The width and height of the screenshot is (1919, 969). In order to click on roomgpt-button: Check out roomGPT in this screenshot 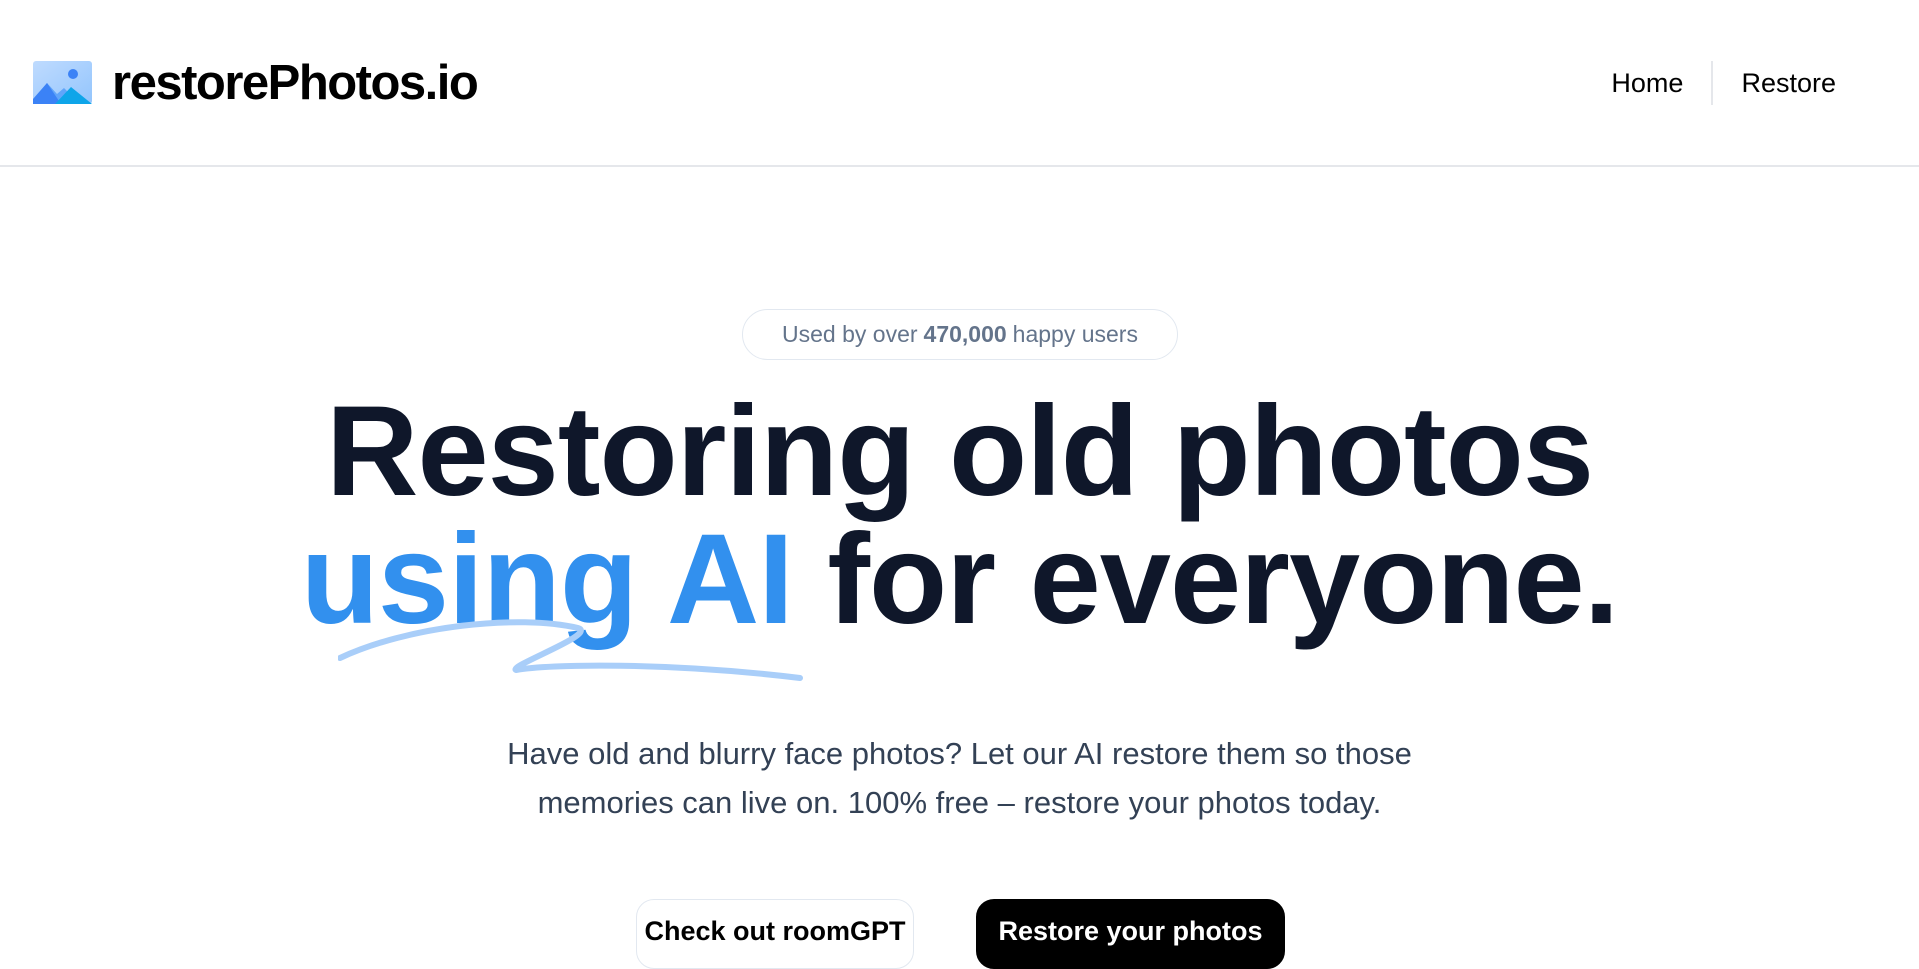, I will do `click(775, 934)`.